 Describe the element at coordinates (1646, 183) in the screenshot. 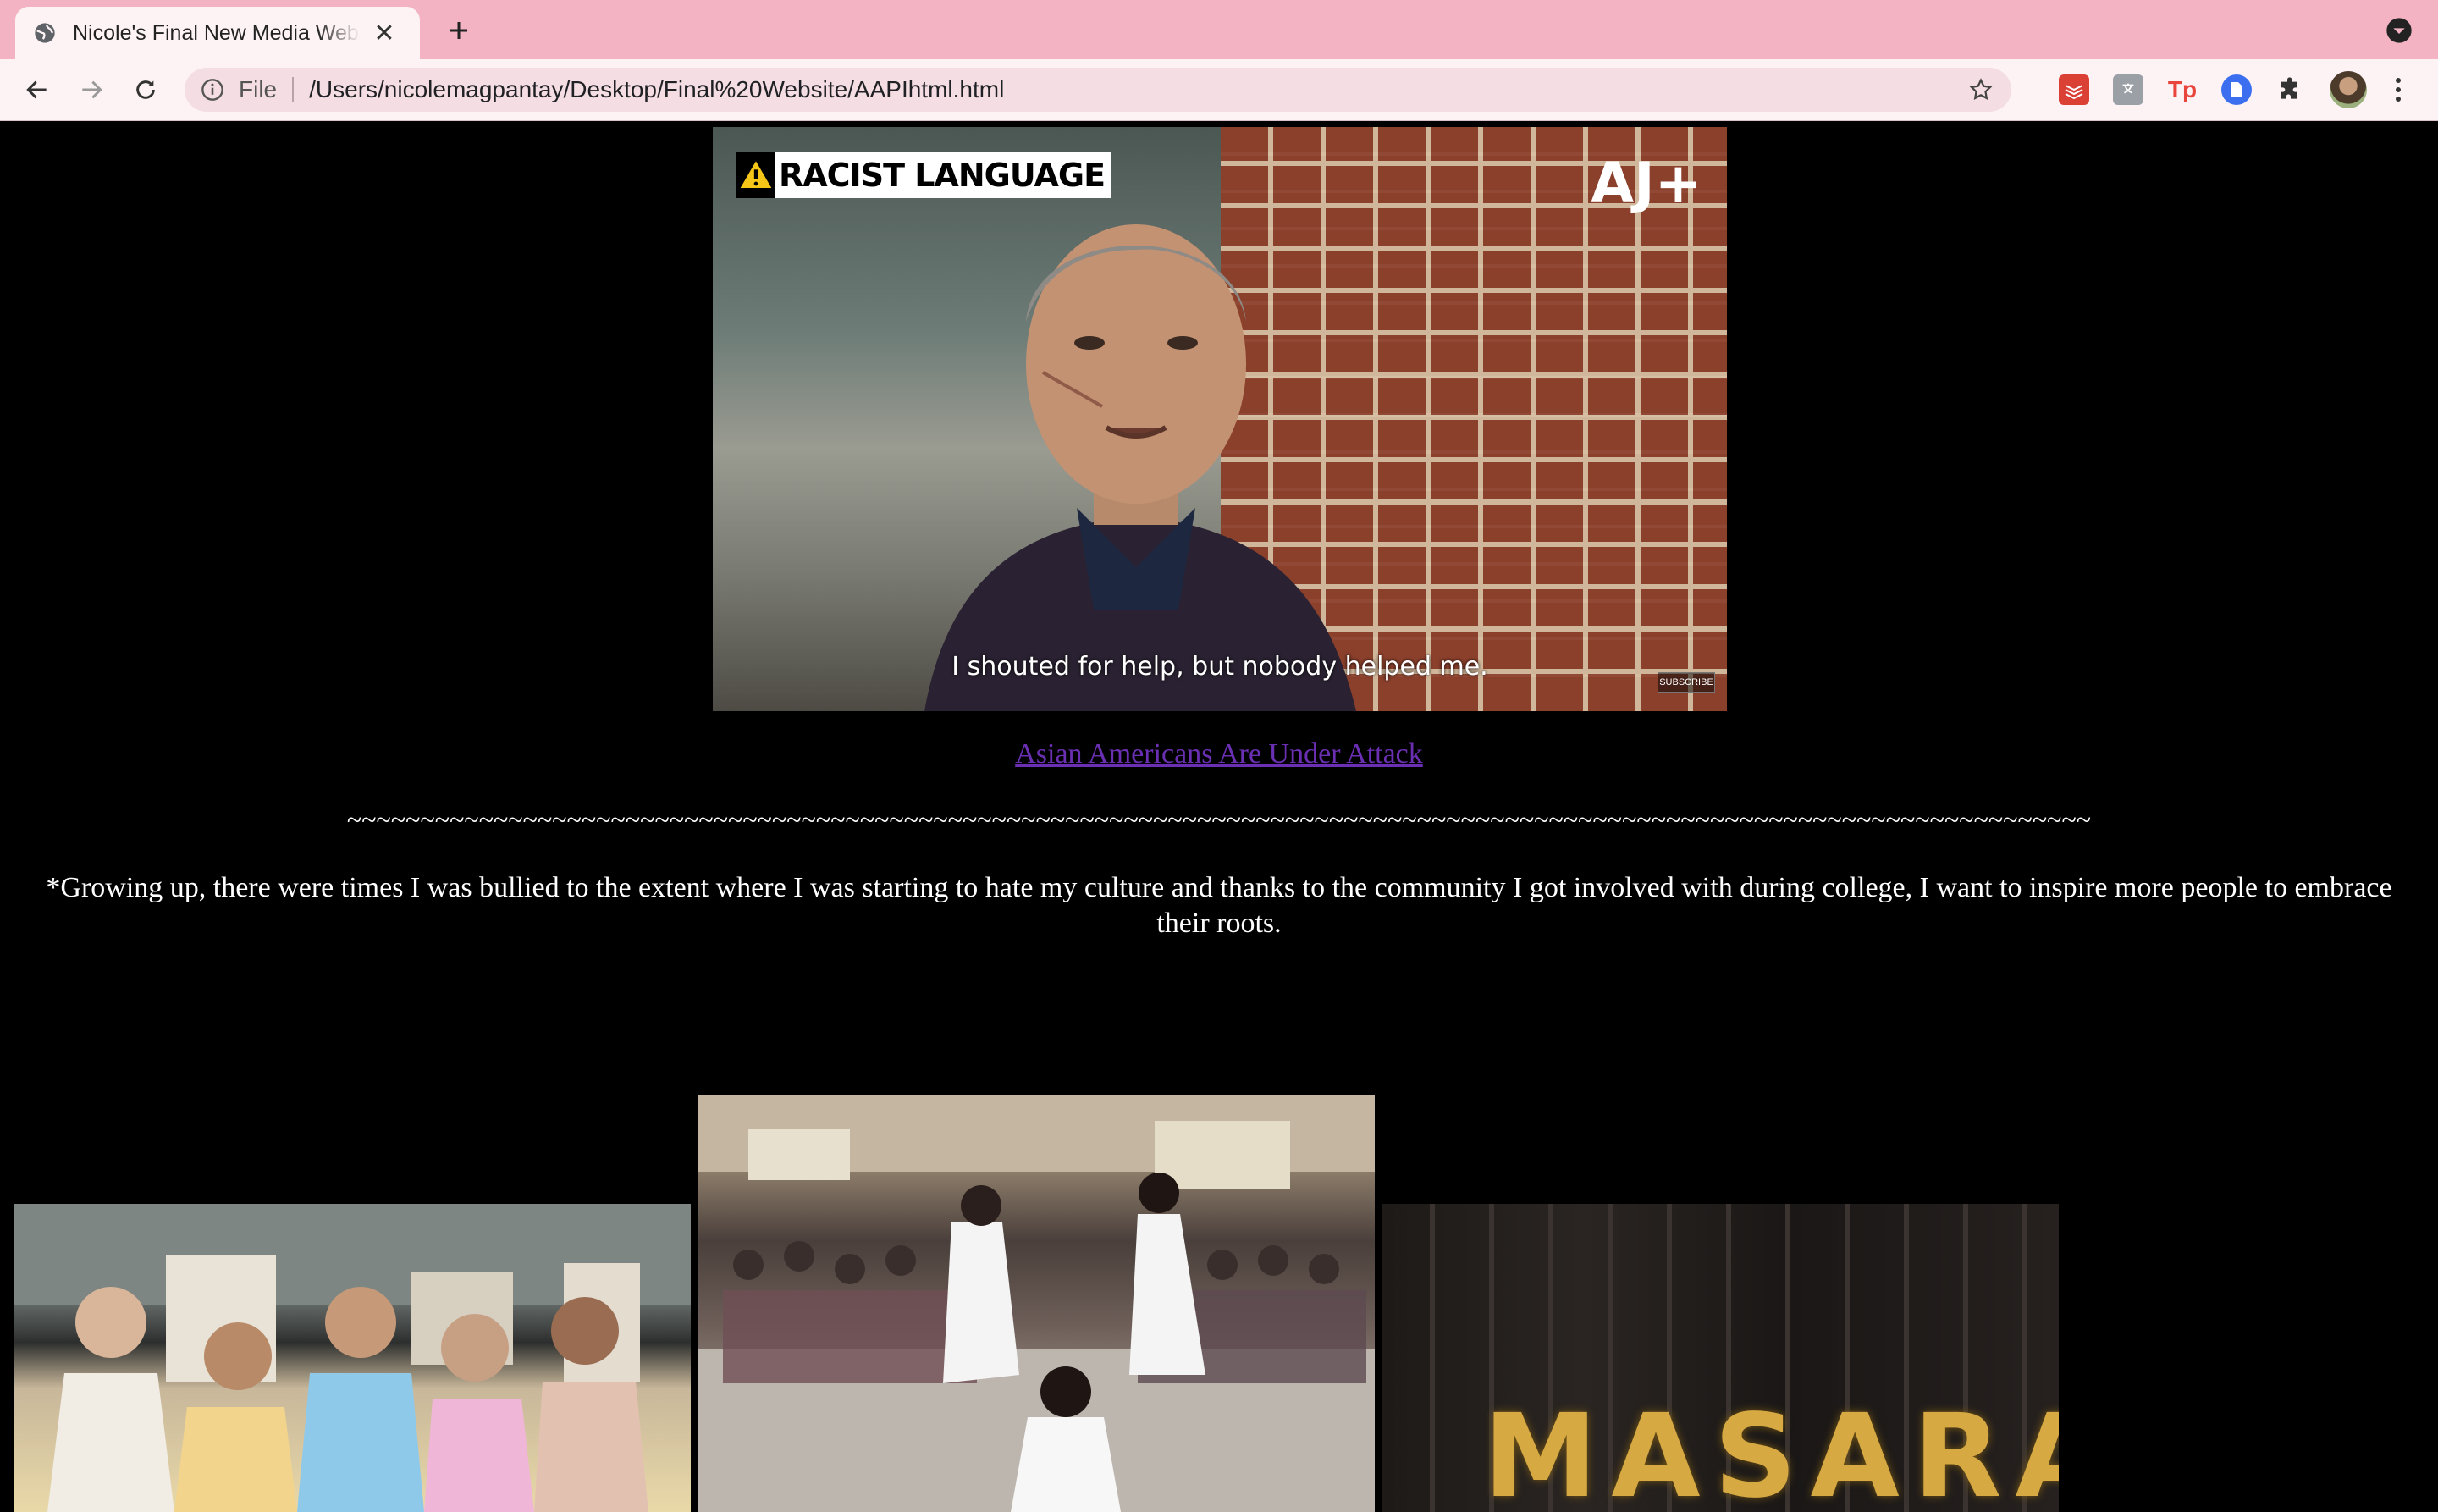

I see `aj-plus-logo: AJ+` at that location.